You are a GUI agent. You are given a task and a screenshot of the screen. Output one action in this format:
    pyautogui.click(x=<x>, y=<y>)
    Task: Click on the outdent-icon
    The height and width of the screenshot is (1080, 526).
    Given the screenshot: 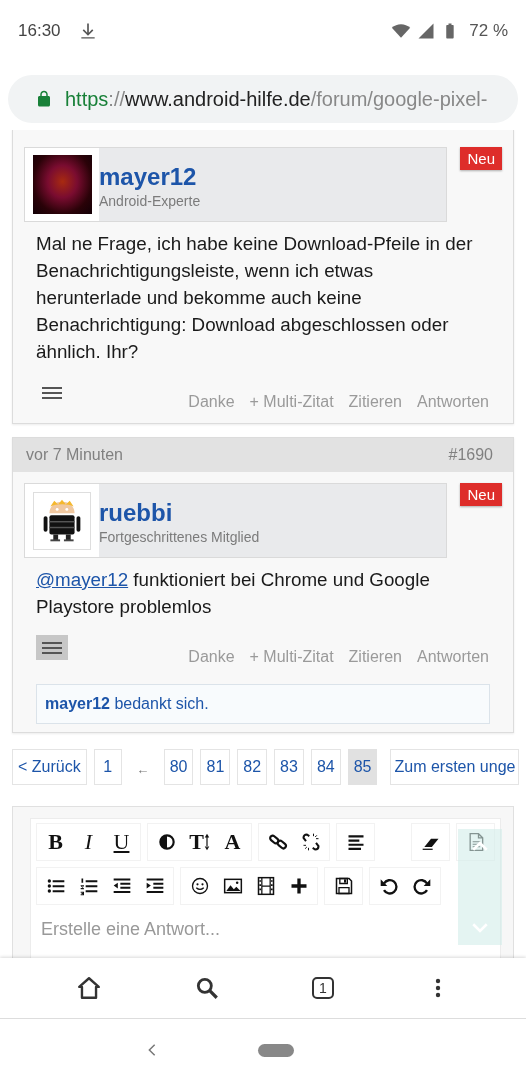 What is the action you would take?
    pyautogui.click(x=121, y=886)
    